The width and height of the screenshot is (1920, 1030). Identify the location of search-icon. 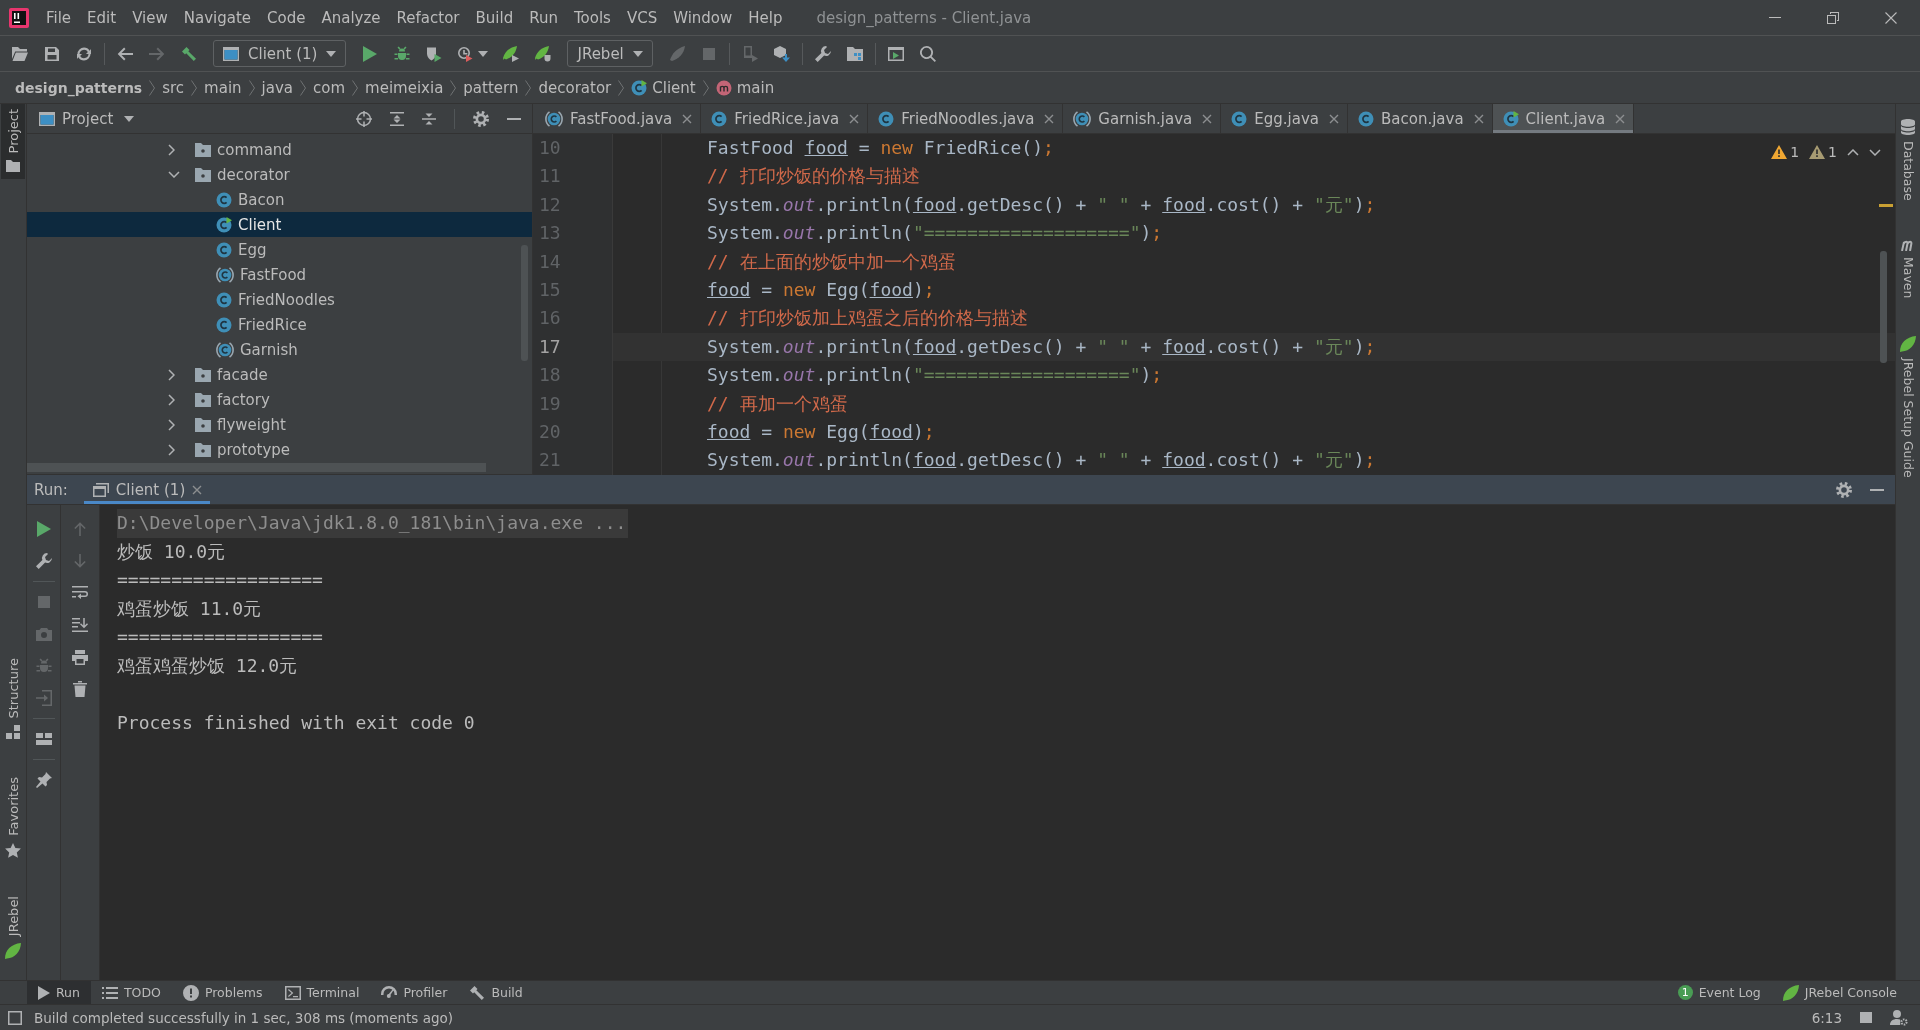
(927, 53).